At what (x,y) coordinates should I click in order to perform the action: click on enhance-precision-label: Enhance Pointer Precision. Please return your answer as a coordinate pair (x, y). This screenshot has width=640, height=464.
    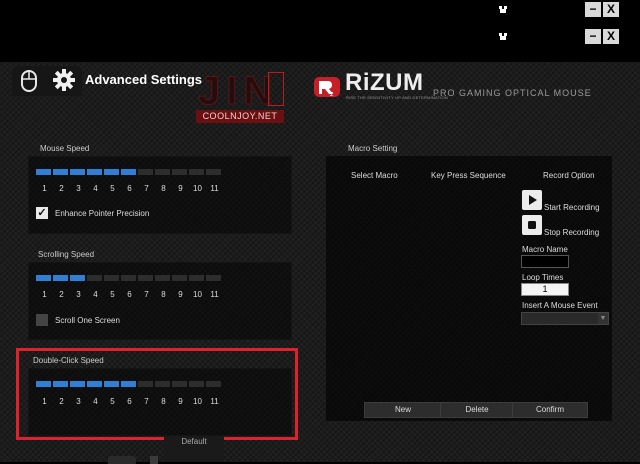
    Looking at the image, I should click on (102, 213).